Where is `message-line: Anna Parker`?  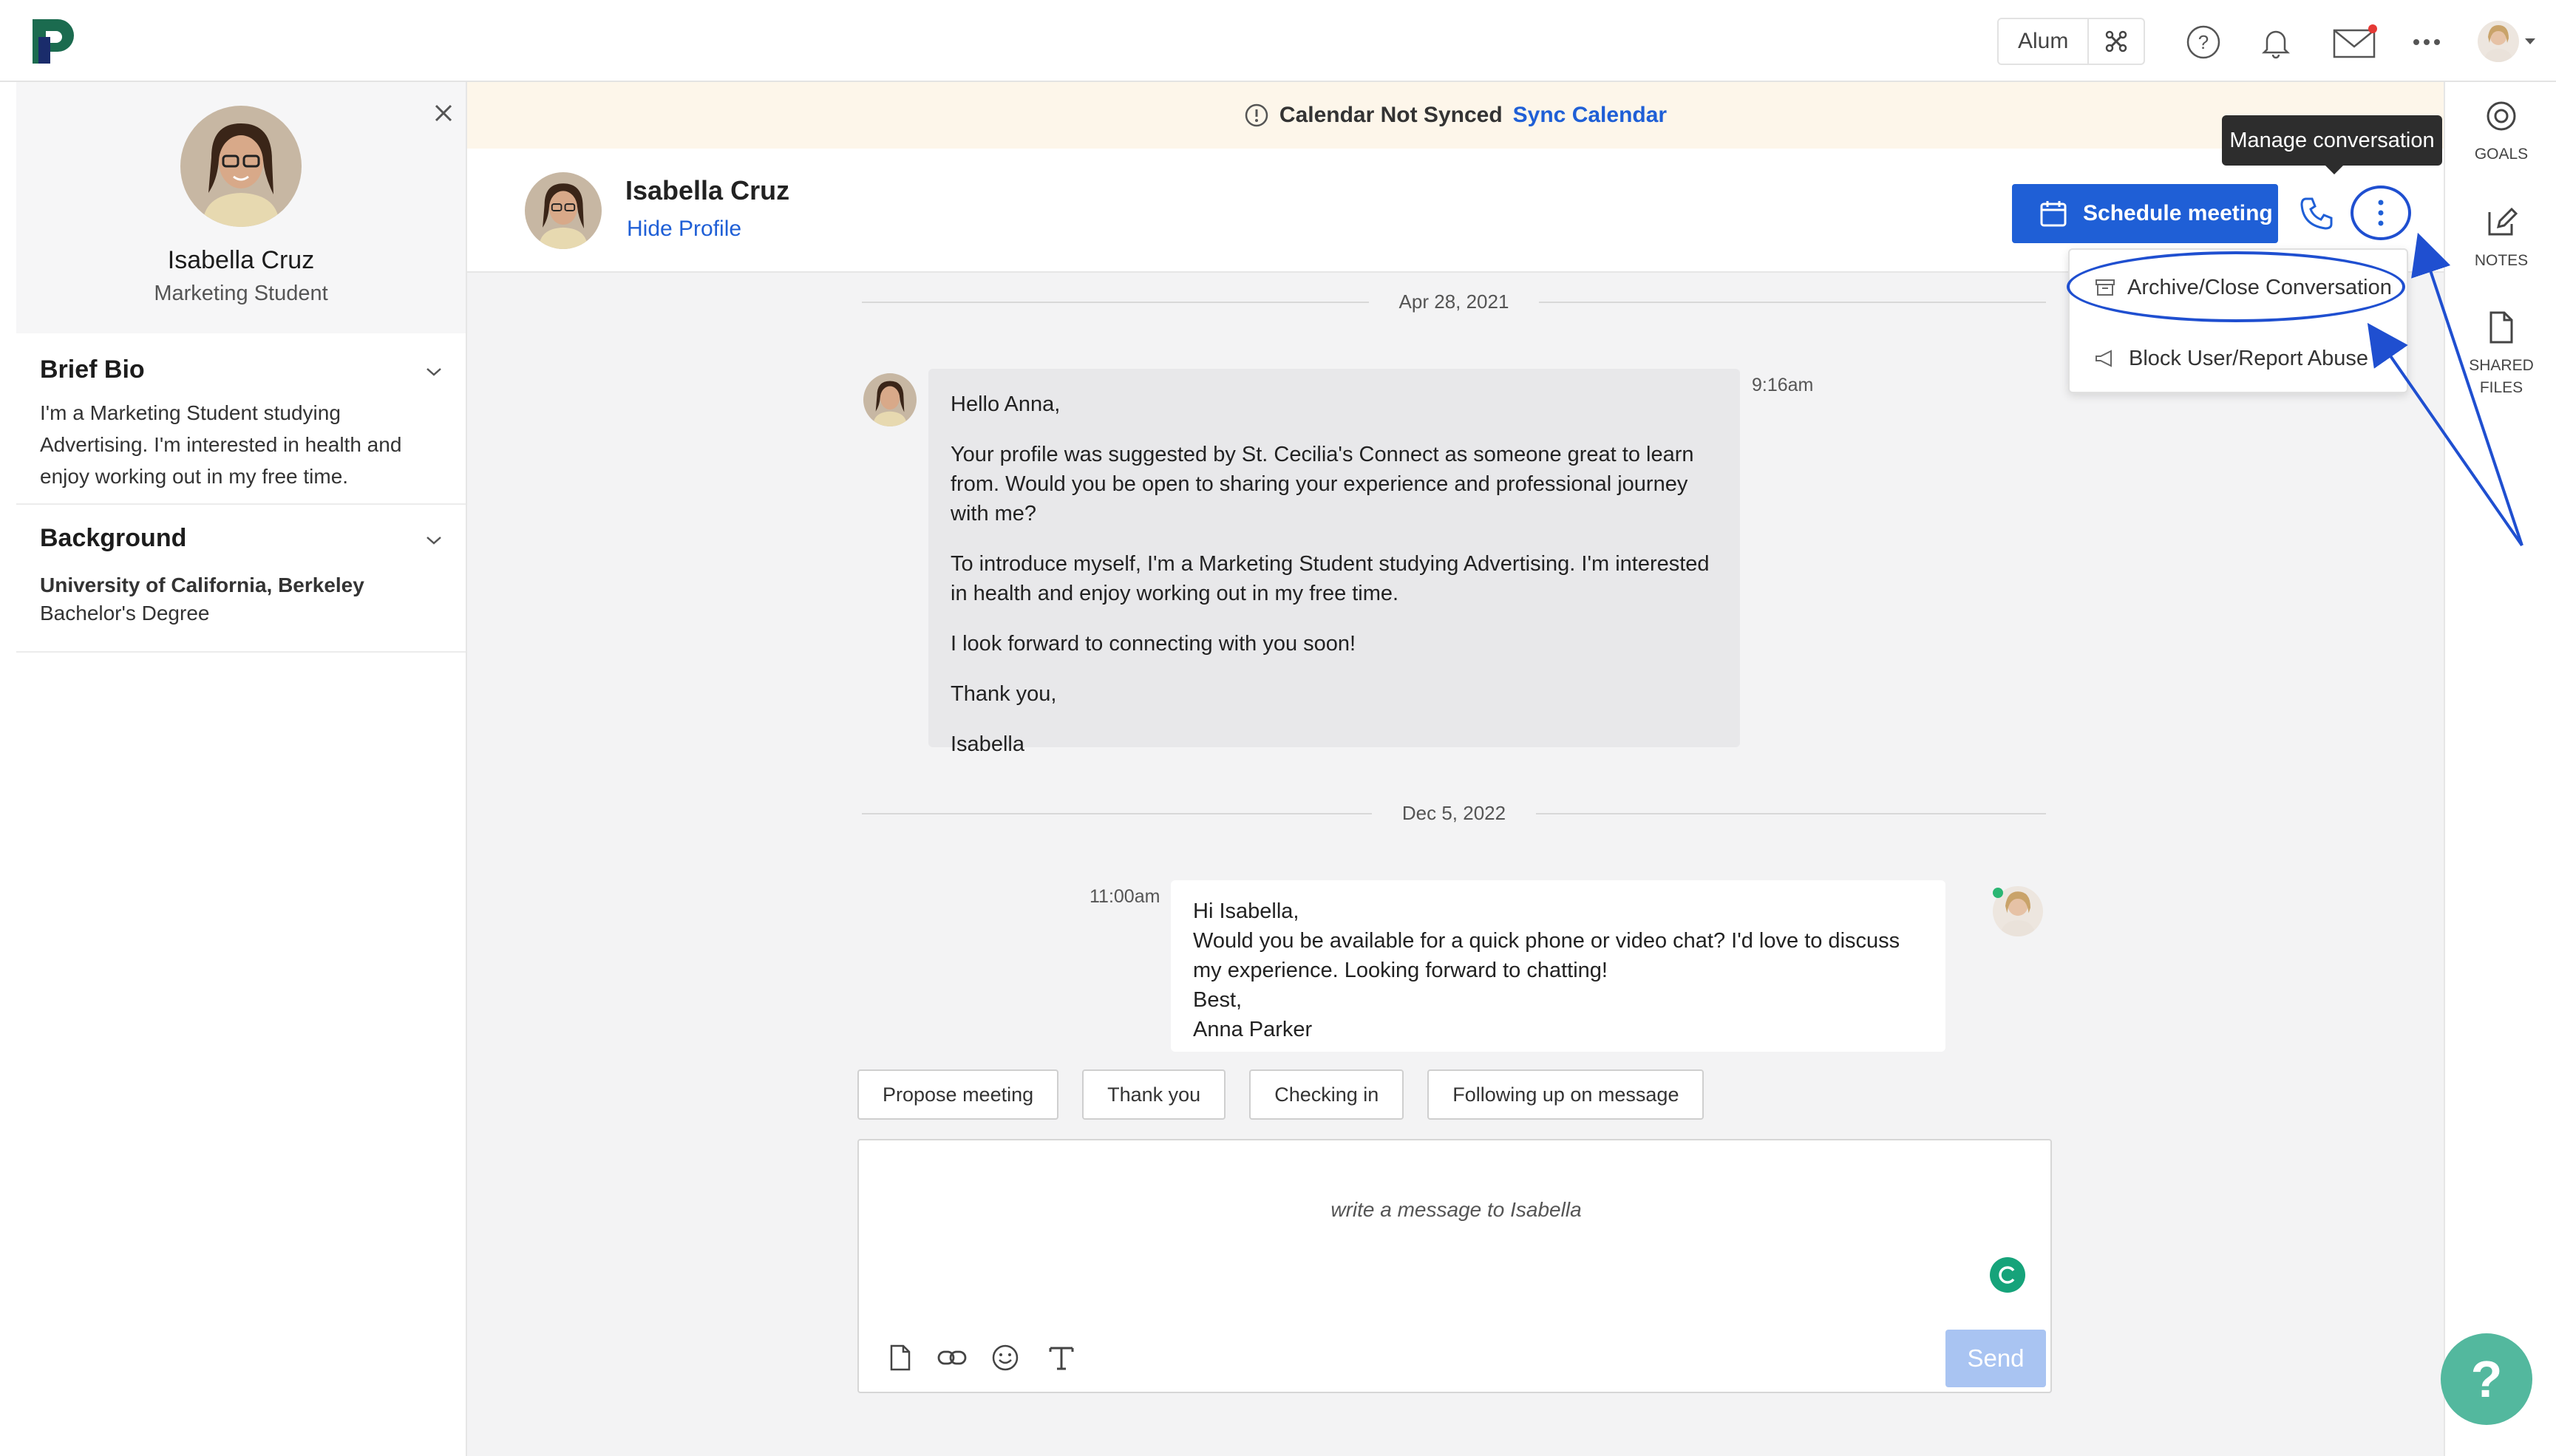
message-line: Anna Parker is located at coordinates (1253, 1029).